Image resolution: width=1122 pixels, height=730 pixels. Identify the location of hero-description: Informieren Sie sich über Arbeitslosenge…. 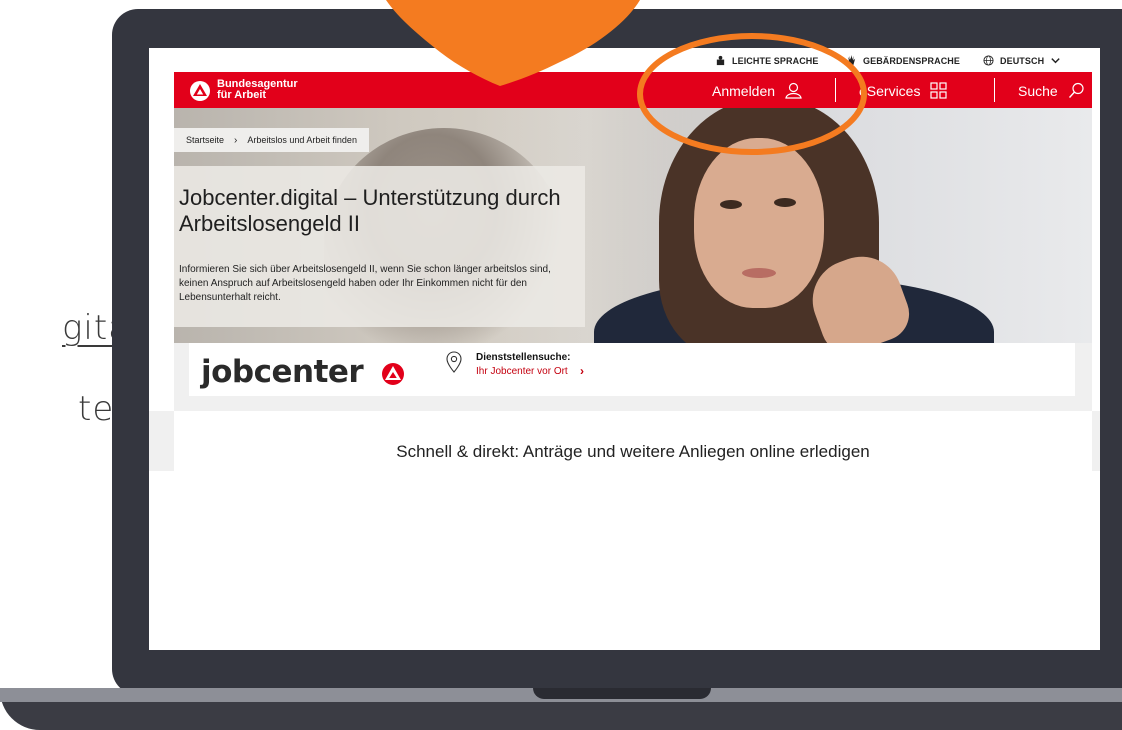
(365, 283).